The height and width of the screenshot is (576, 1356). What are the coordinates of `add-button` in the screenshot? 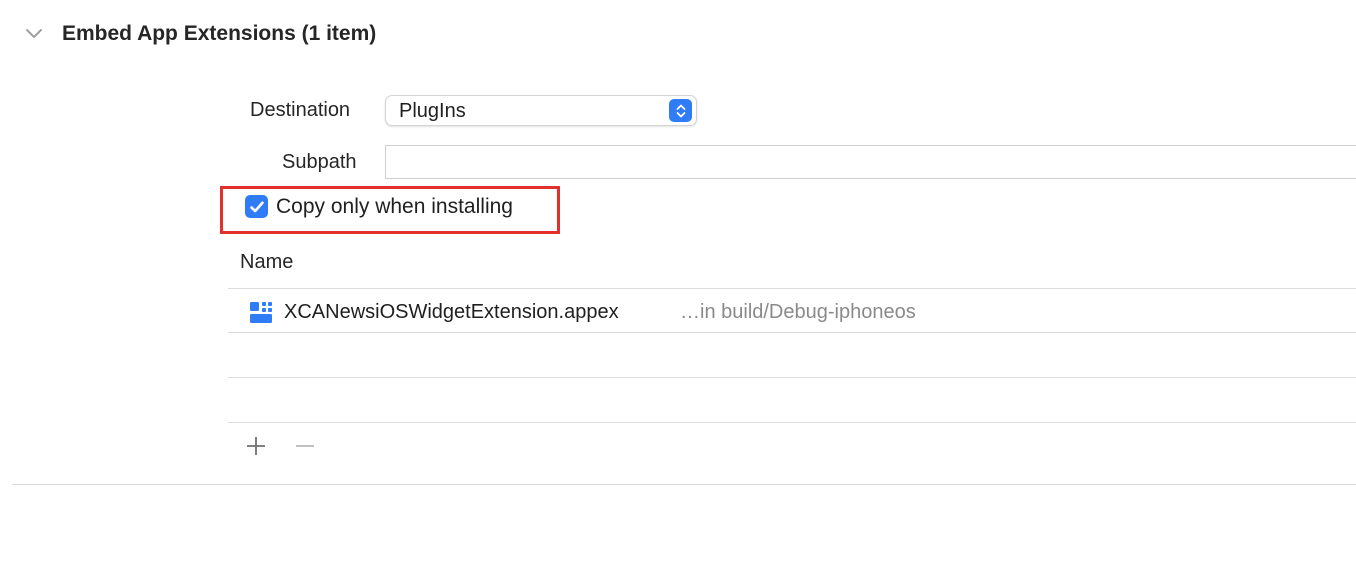 It's located at (256, 446).